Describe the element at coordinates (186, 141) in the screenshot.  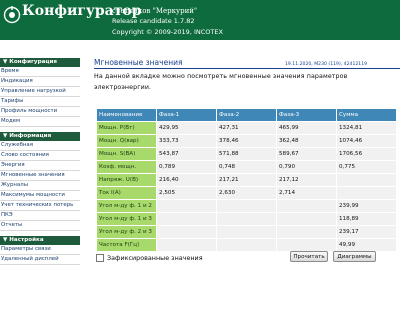
I see `cell-phase-1: 333,73` at that location.